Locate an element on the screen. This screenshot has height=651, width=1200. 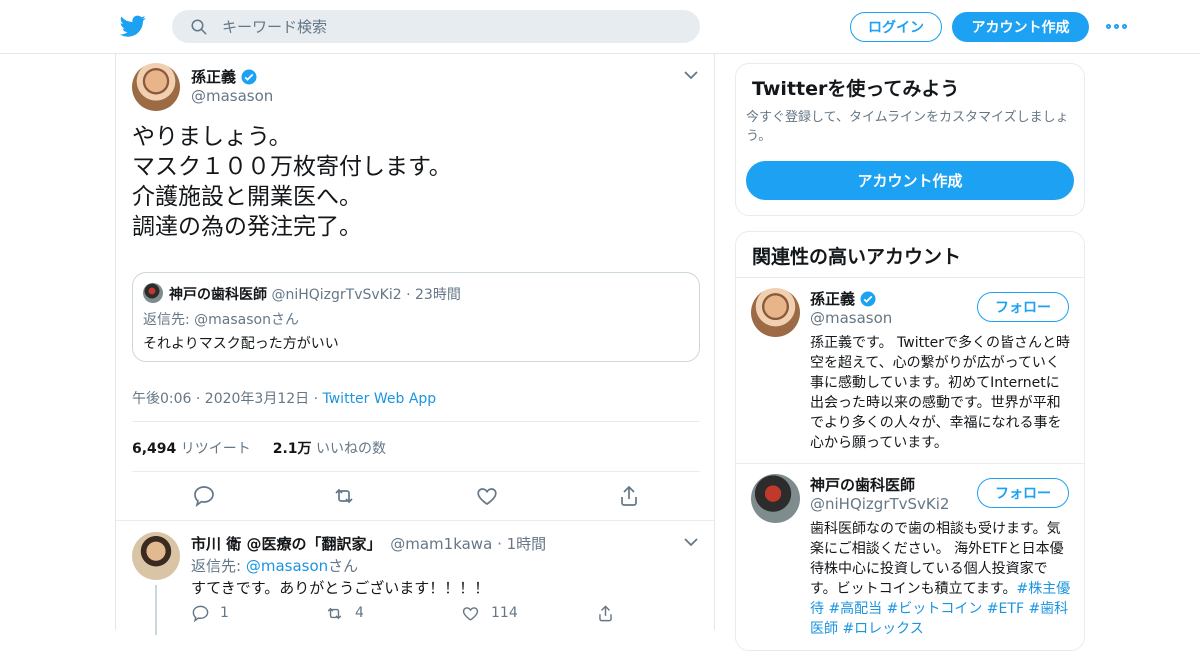
tweet-author-name: 孫正義 is located at coordinates (224, 76).